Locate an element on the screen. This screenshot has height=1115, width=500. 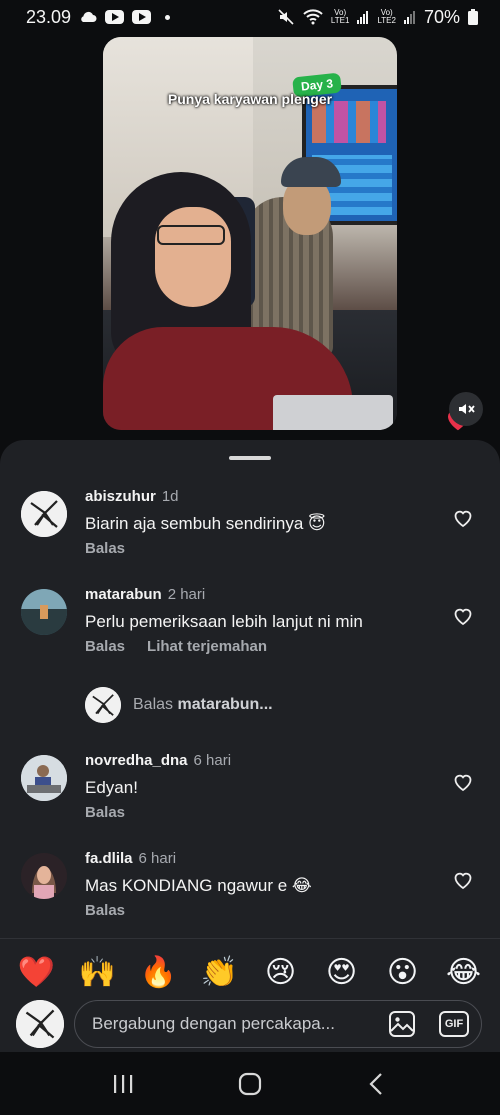
home-icon is located at coordinates (250, 1083).